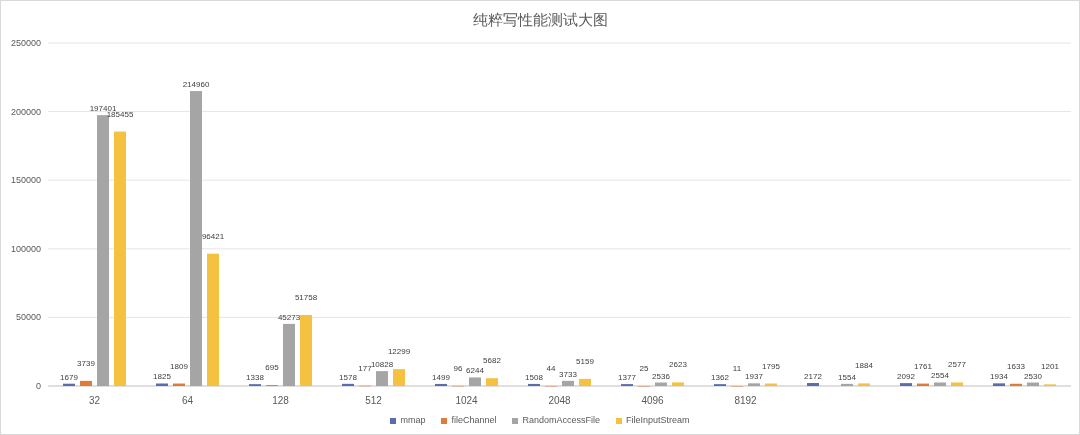 The height and width of the screenshot is (435, 1080). I want to click on legend-label: mmap, so click(413, 420).